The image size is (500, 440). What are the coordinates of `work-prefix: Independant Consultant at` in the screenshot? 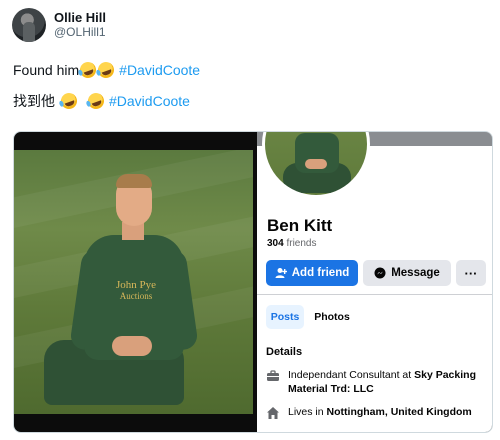 It's located at (351, 375).